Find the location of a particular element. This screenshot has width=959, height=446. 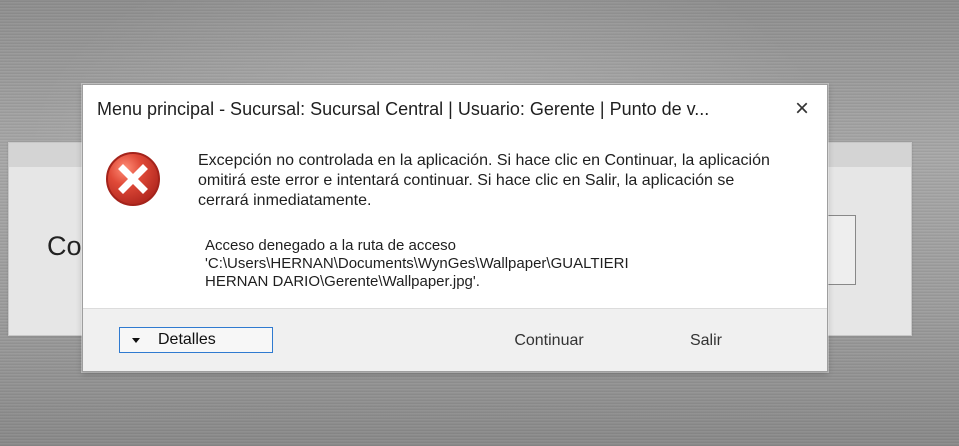

details-label: Detalles is located at coordinates (187, 339).